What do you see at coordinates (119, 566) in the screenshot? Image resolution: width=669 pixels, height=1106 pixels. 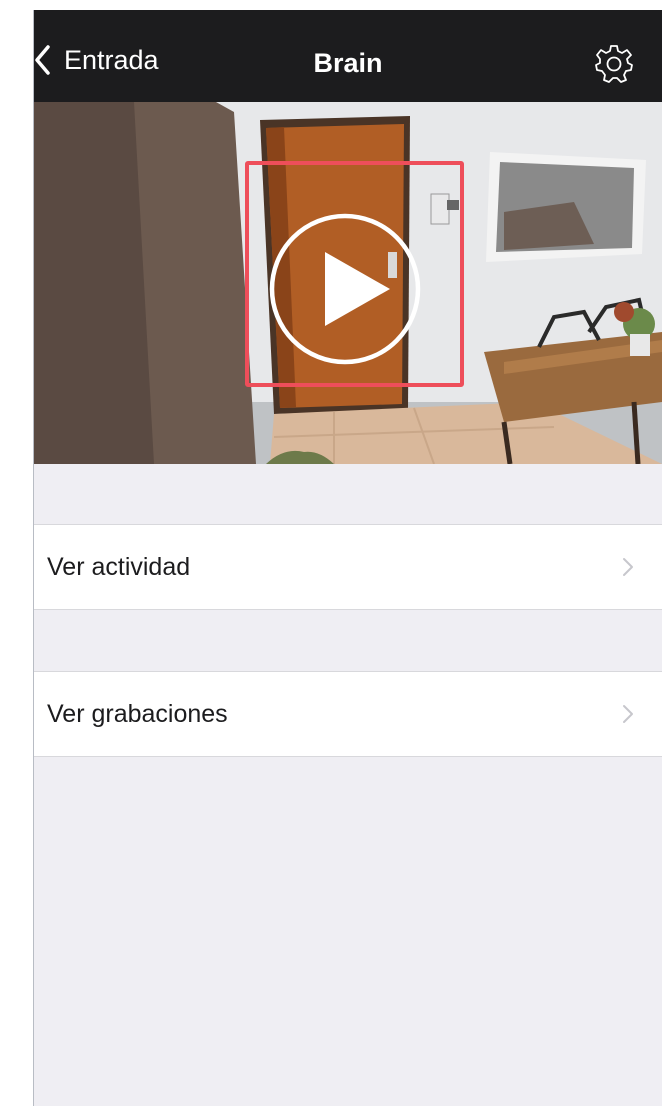 I see `view-activity-label: Ver actividad` at bounding box center [119, 566].